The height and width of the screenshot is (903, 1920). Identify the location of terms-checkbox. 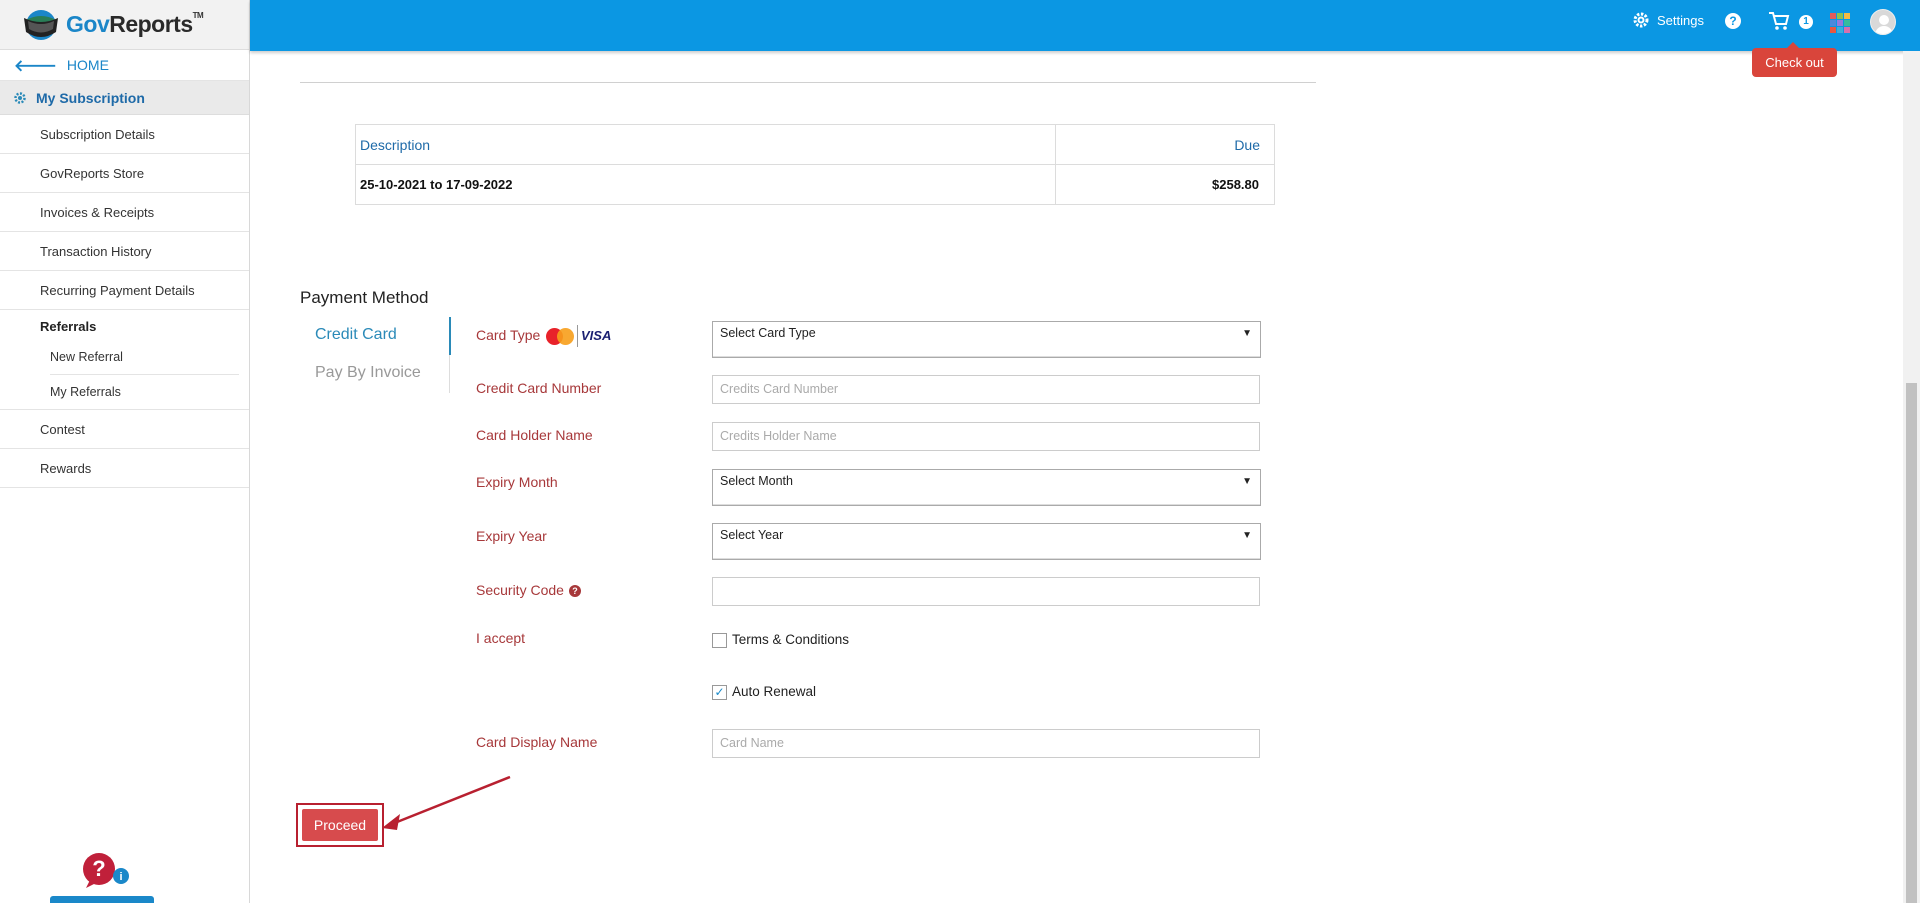
(719, 640).